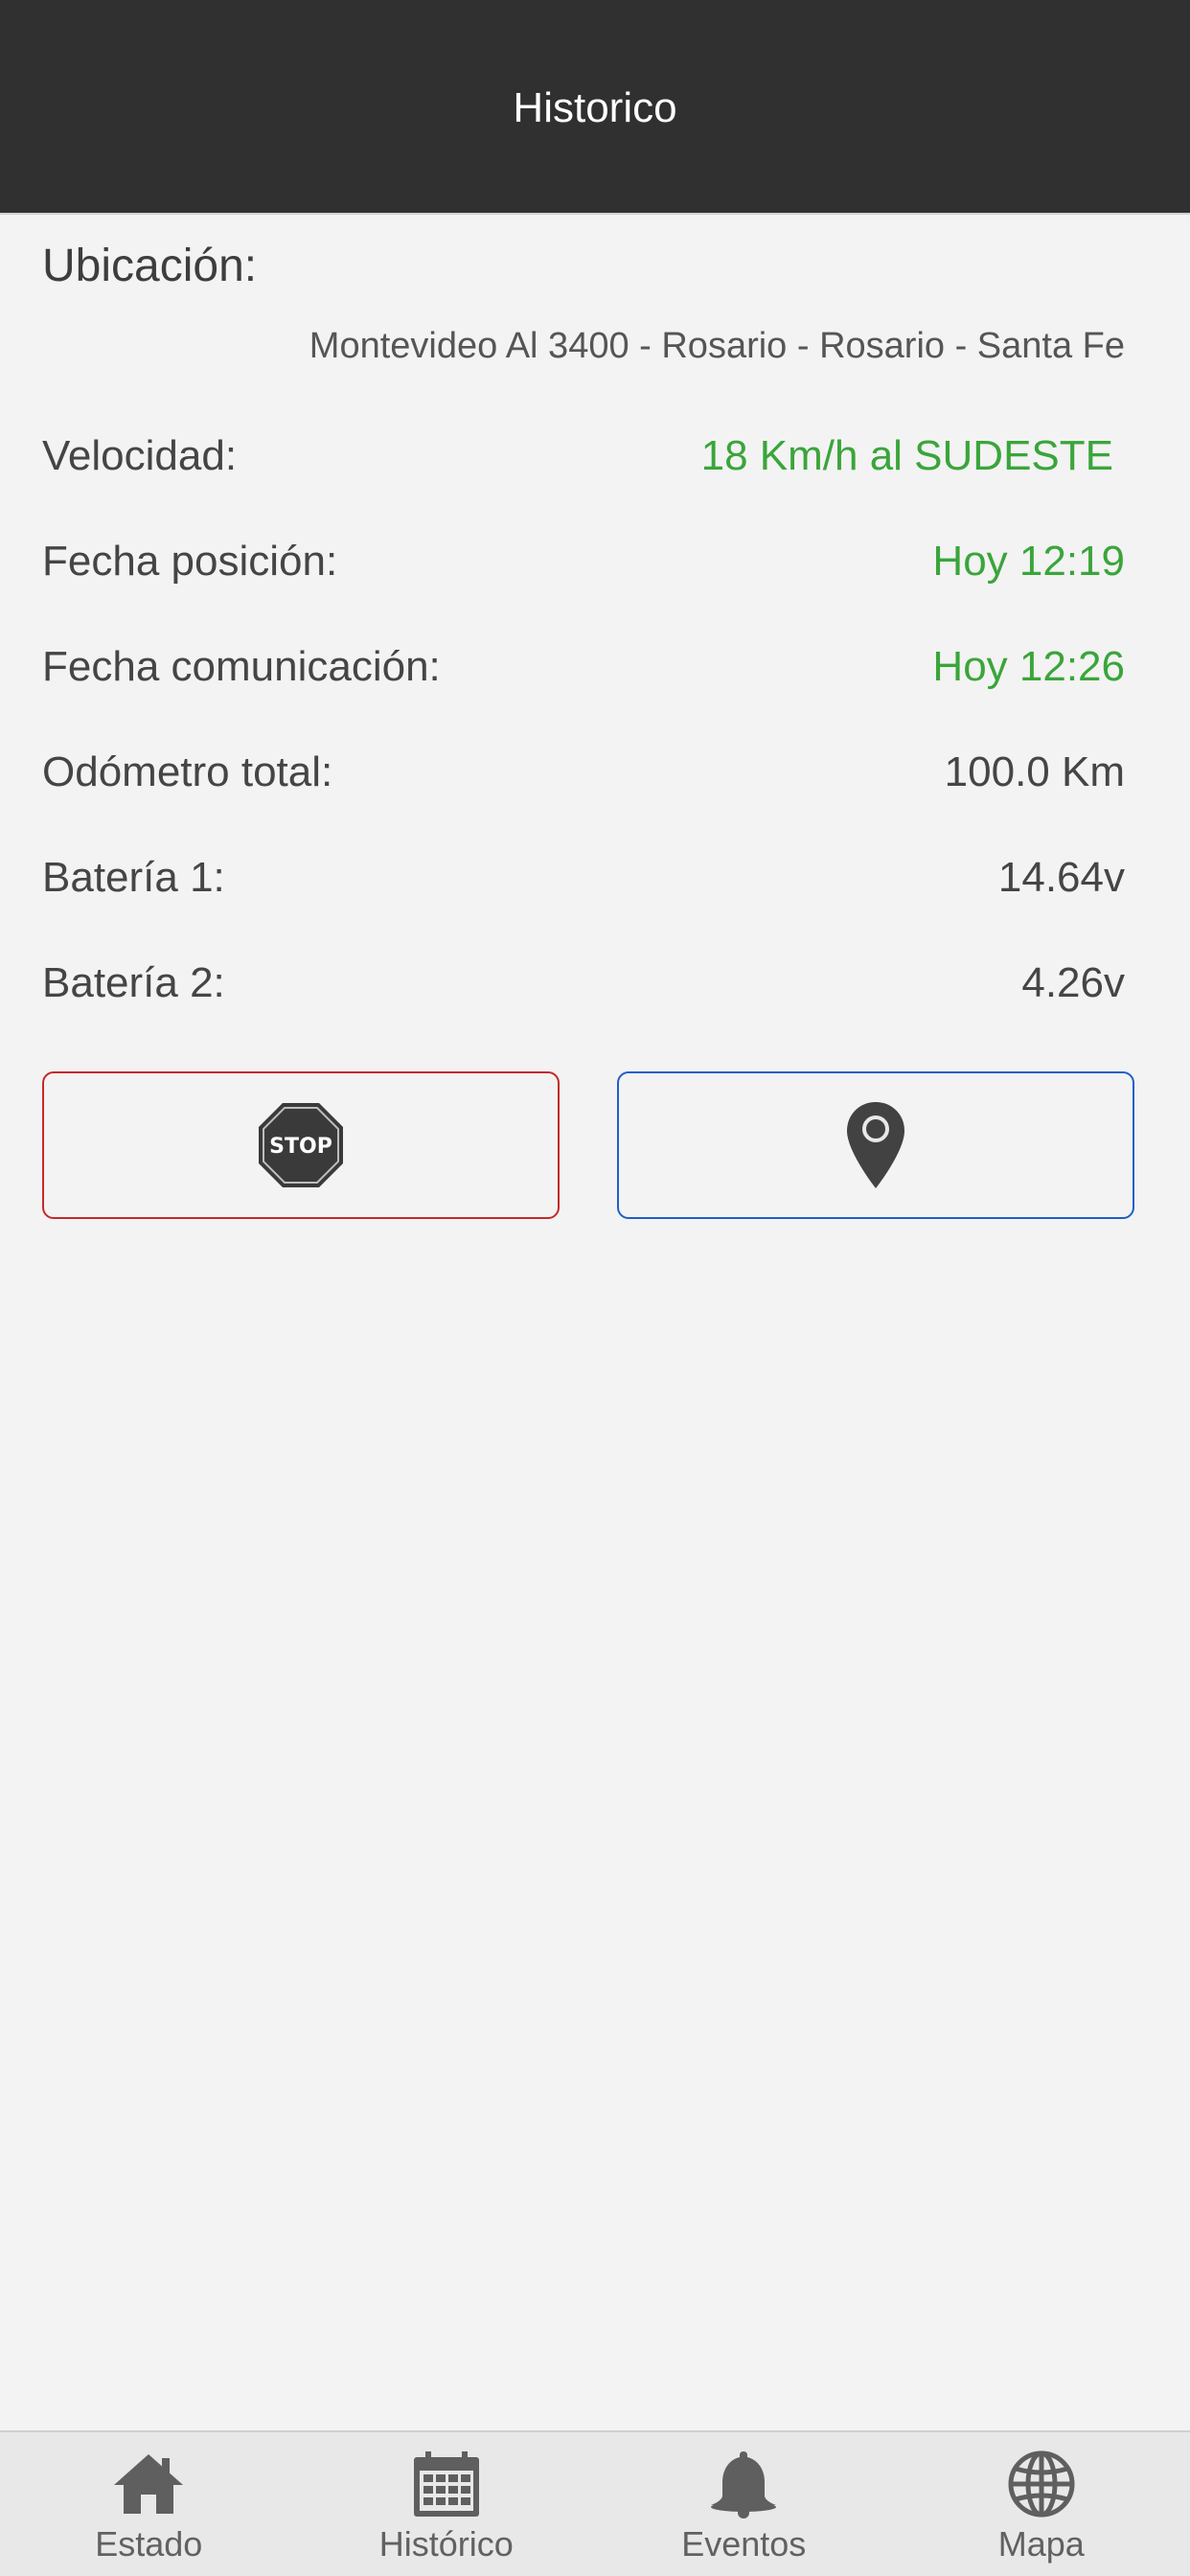 The height and width of the screenshot is (2576, 1190). I want to click on nav-label-eventos: Eventos, so click(744, 2544).